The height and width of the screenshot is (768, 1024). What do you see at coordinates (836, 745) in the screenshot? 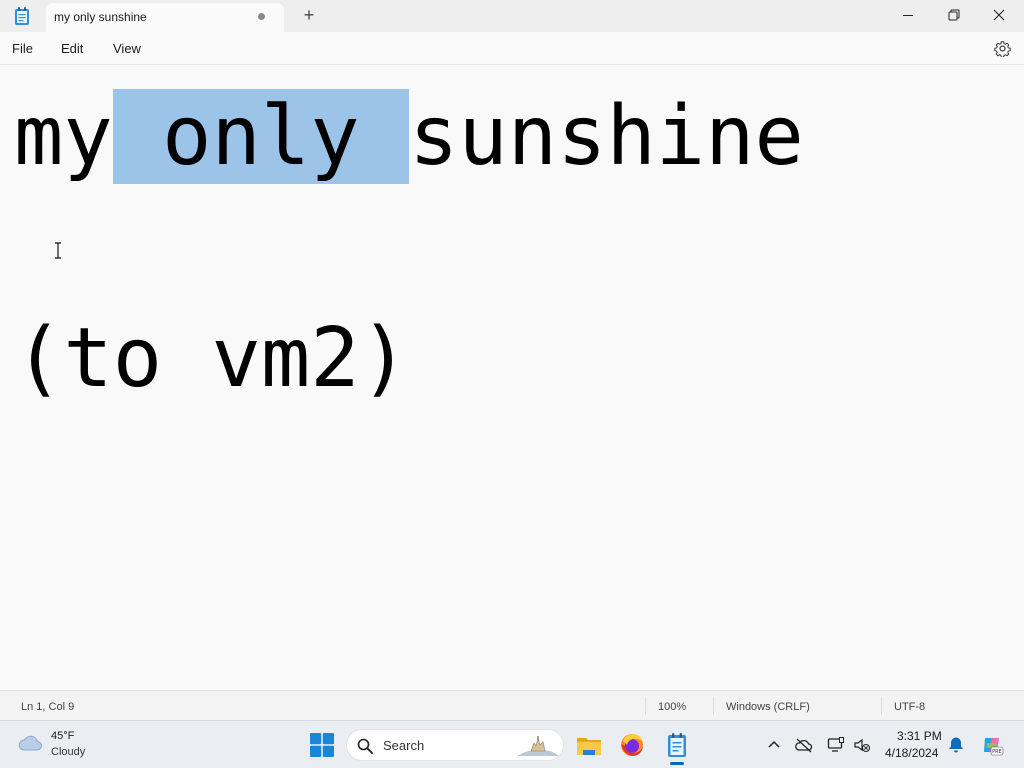
I see `display-icon` at bounding box center [836, 745].